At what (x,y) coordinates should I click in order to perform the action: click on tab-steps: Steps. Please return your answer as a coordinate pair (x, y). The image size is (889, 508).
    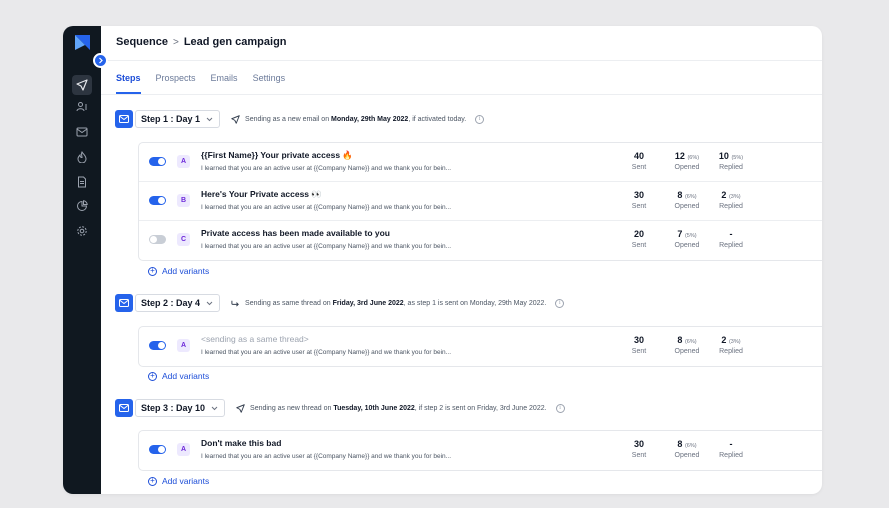
    Looking at the image, I should click on (128, 78).